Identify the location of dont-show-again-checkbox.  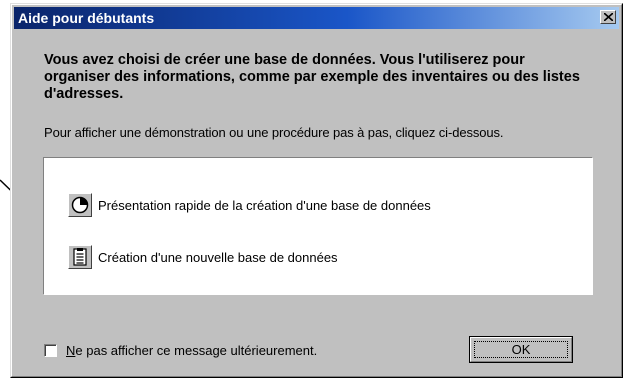
(50, 350).